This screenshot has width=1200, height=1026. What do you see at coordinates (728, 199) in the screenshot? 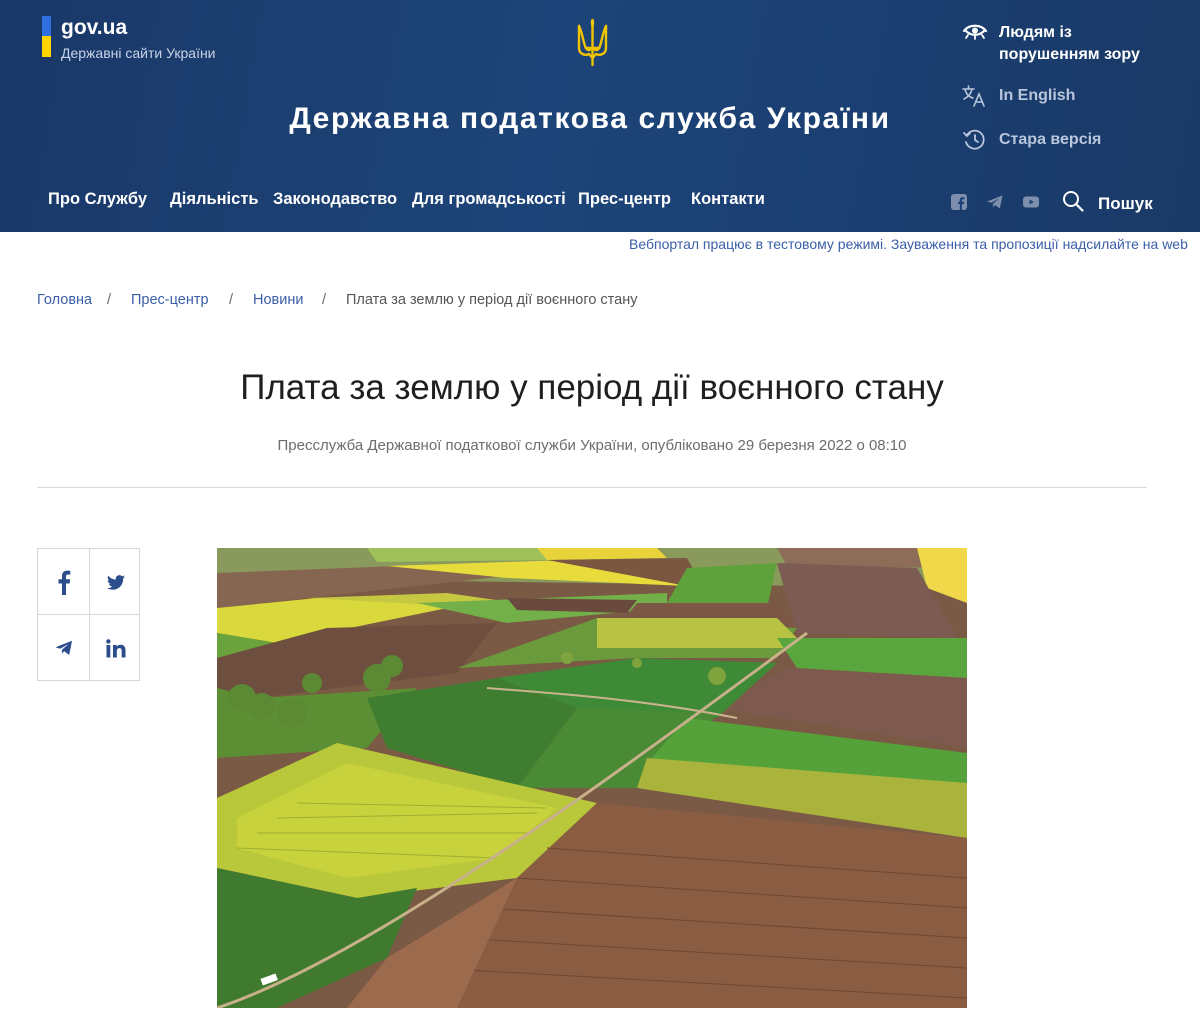
I see `nav-item-contacts: Контакти` at bounding box center [728, 199].